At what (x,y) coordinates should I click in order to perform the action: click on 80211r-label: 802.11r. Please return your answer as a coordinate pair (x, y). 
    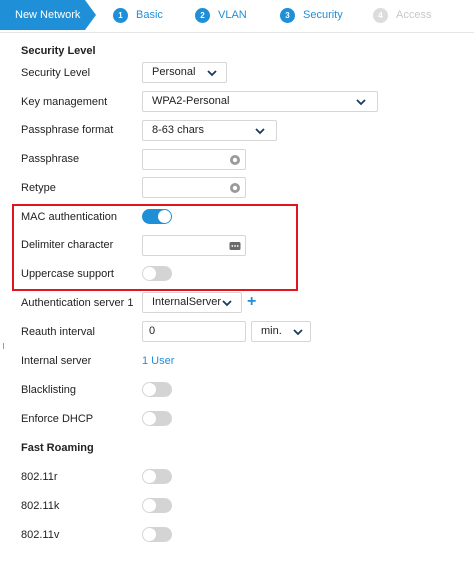
    Looking at the image, I should click on (39, 477).